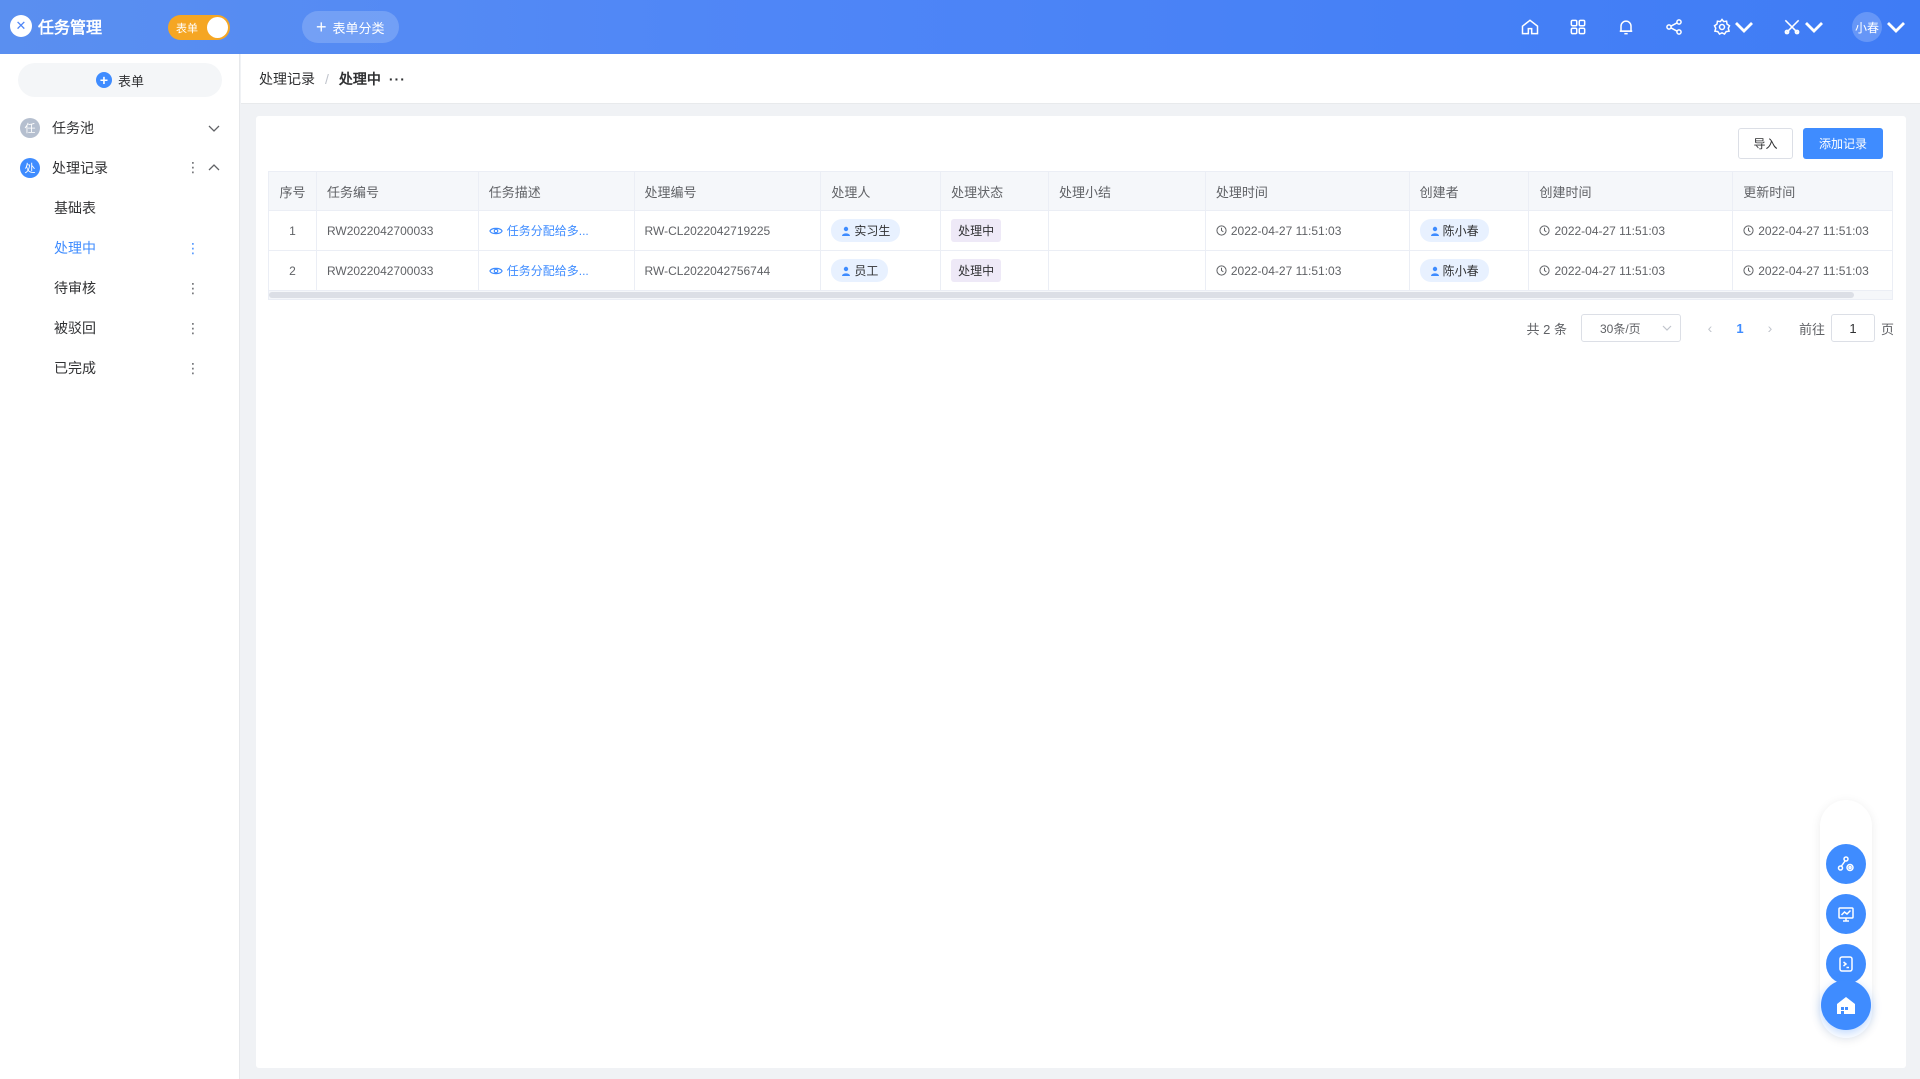 This screenshot has width=1920, height=1079. Describe the element at coordinates (881, 191) in the screenshot. I see `column-header: 处理人` at that location.